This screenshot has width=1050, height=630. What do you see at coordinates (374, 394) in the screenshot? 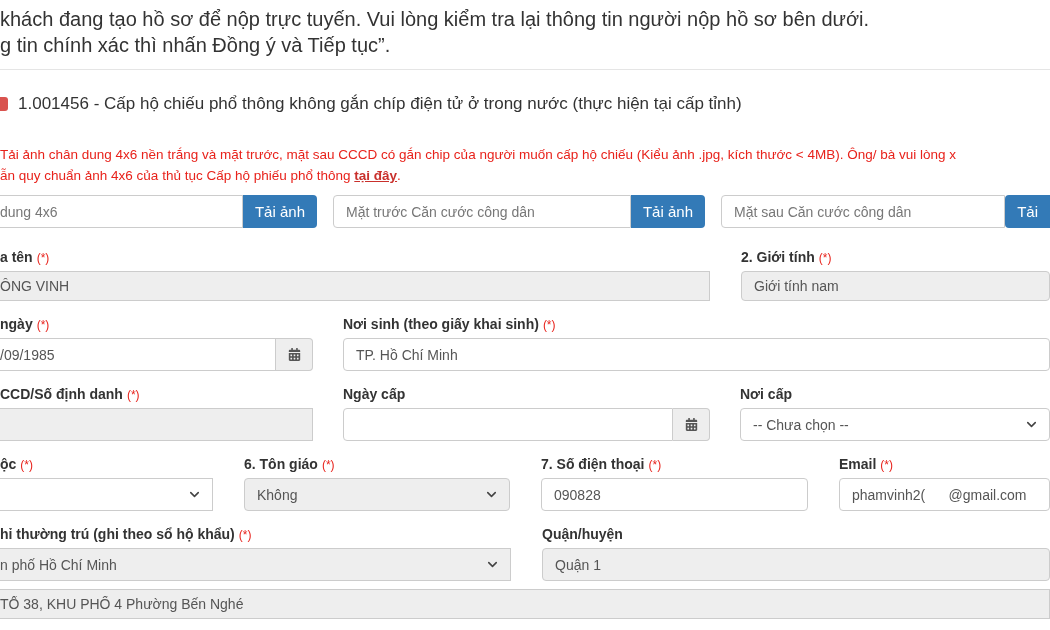
I see `field-label: Ngày cấp` at bounding box center [374, 394].